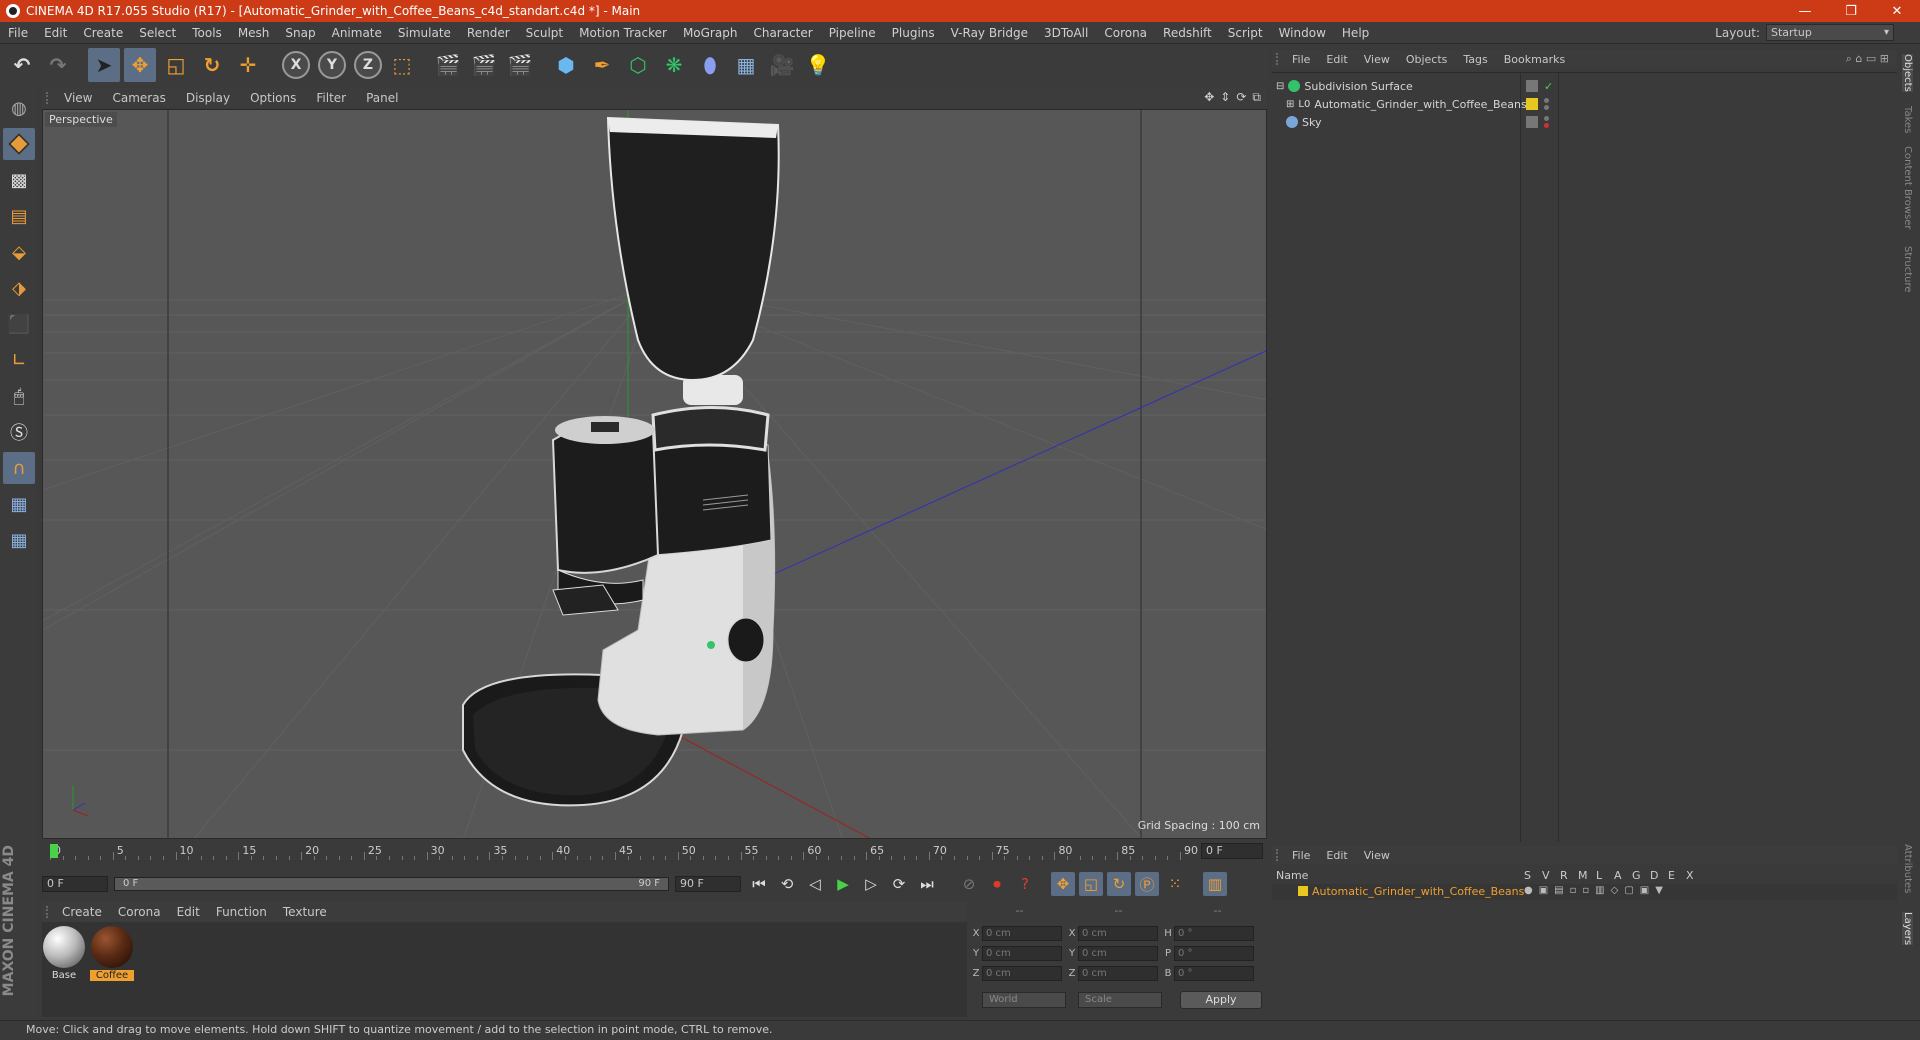  What do you see at coordinates (782, 65) in the screenshot?
I see `add-camera-button: 🎥` at bounding box center [782, 65].